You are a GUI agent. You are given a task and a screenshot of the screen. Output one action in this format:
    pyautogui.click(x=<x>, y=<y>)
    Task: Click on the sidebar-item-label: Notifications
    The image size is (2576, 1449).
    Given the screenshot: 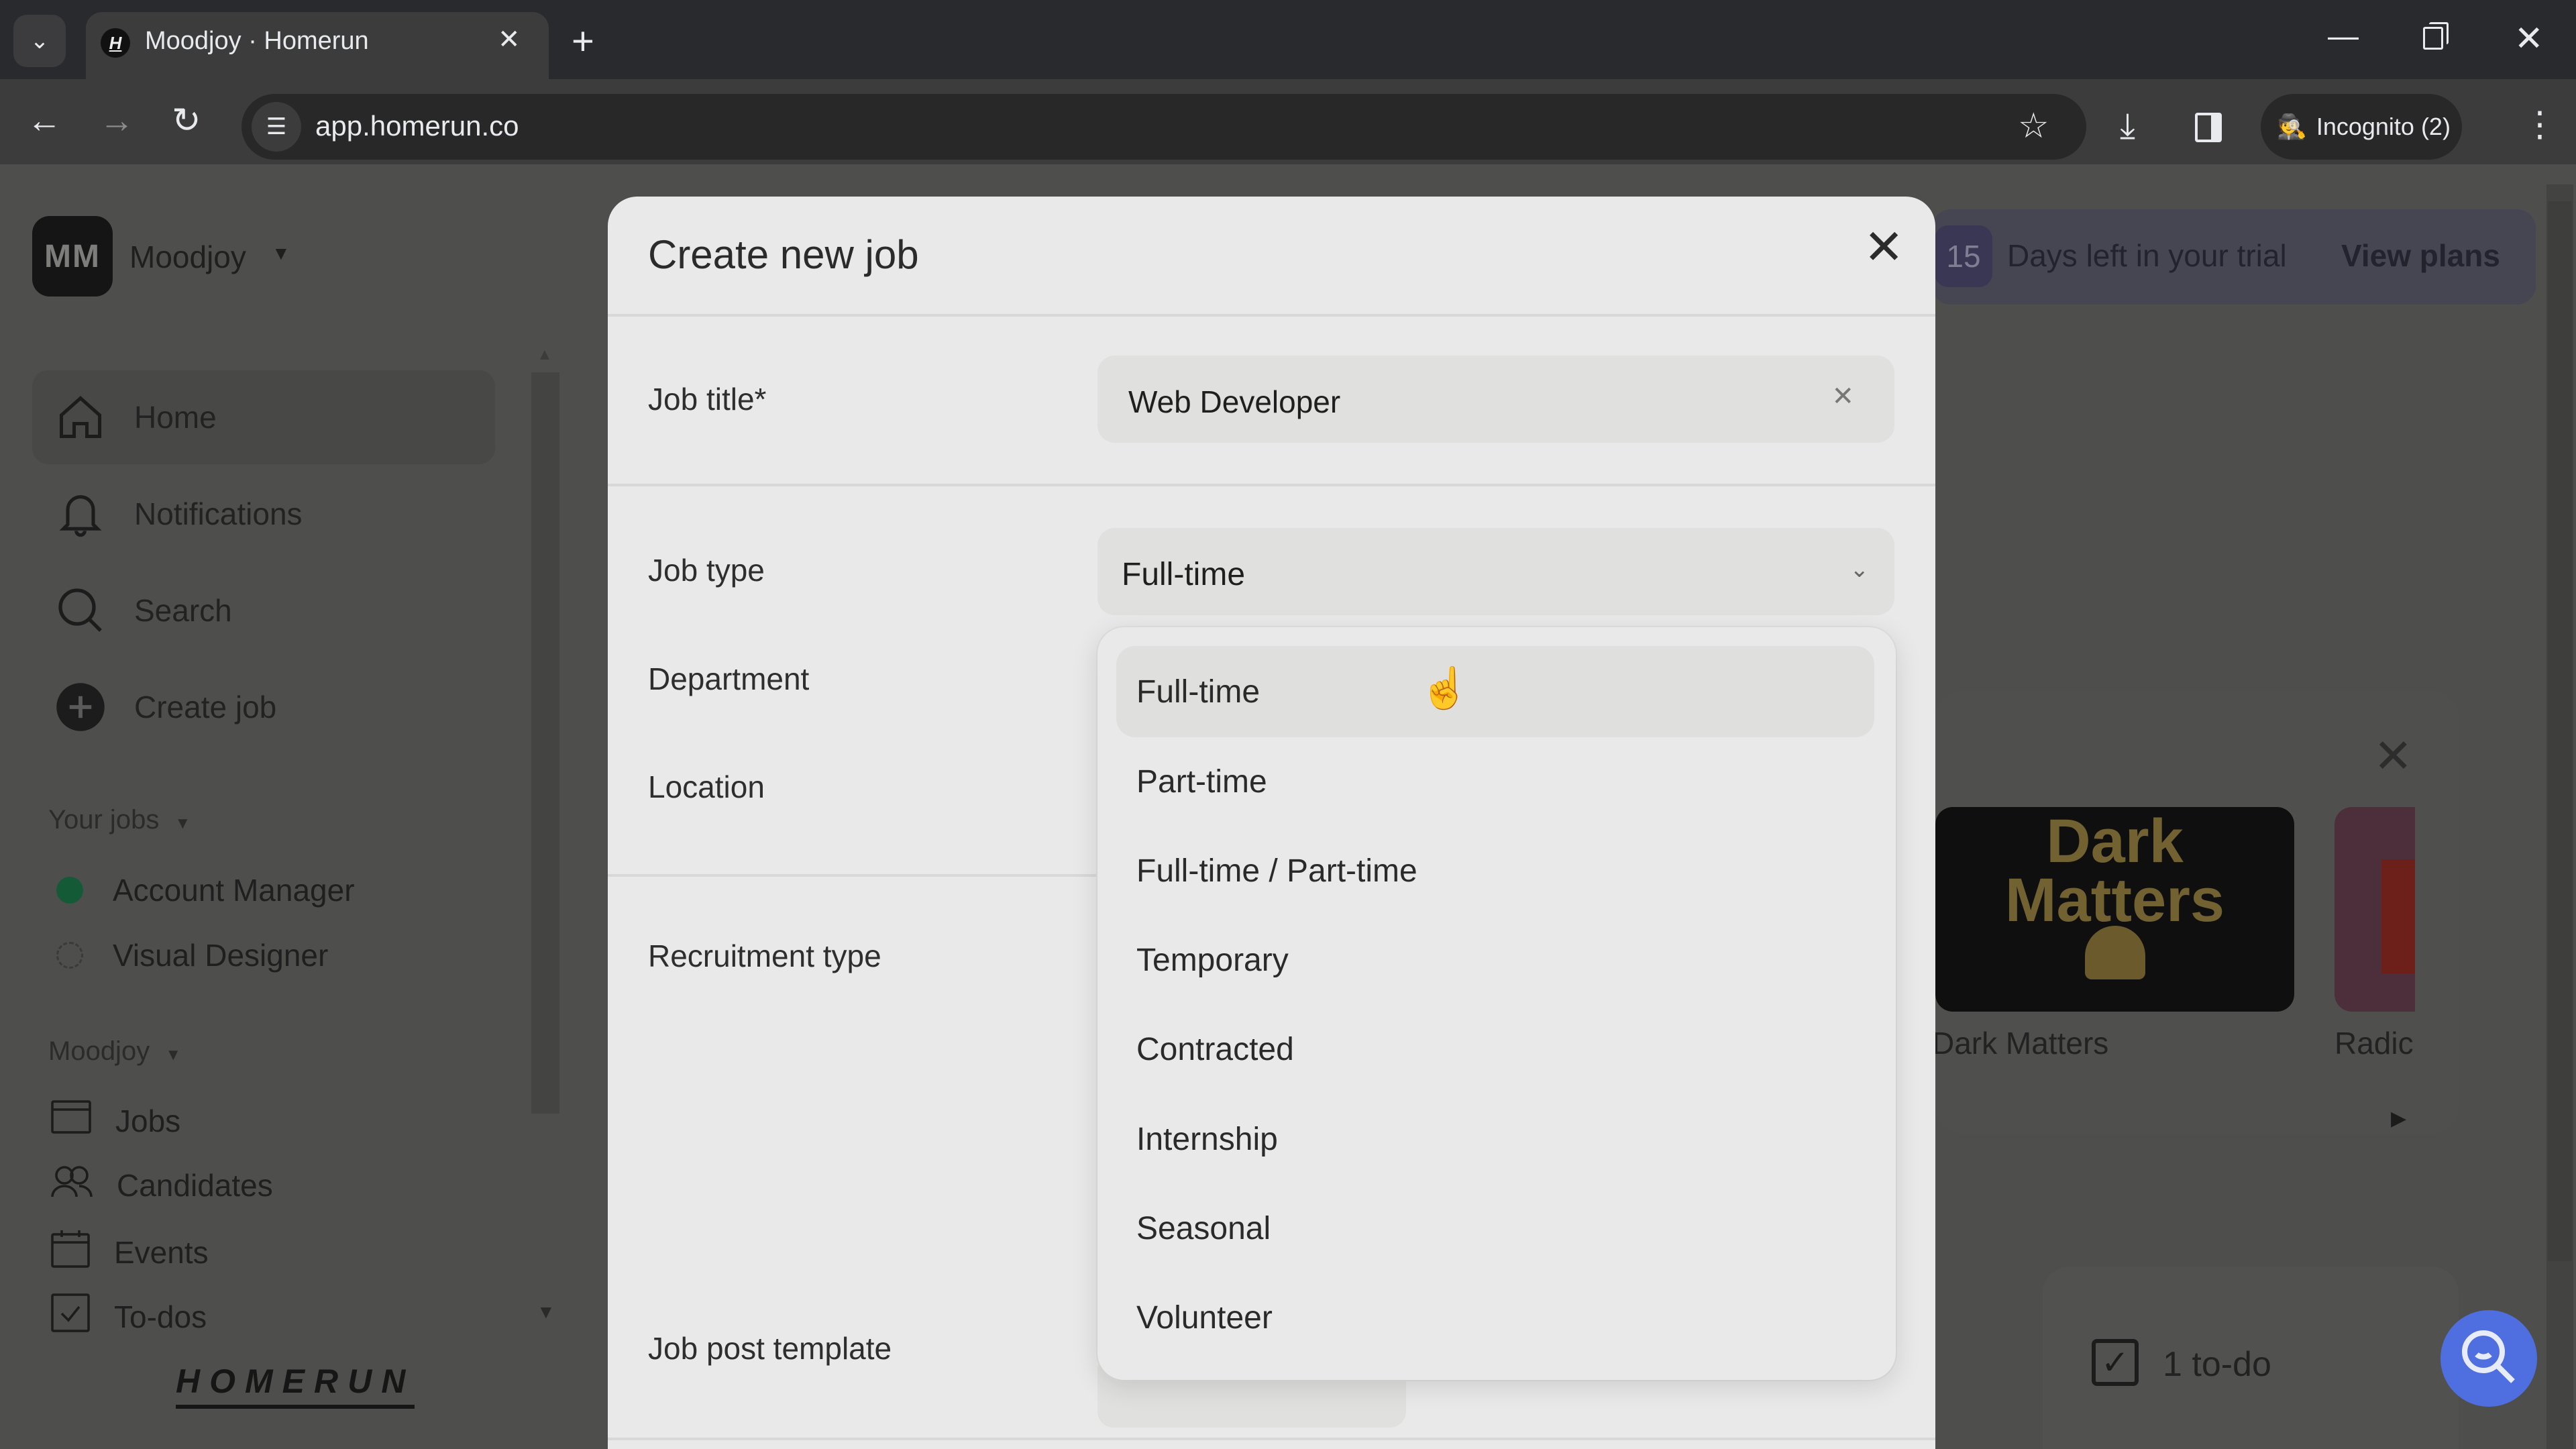 What is the action you would take?
    pyautogui.click(x=218, y=513)
    